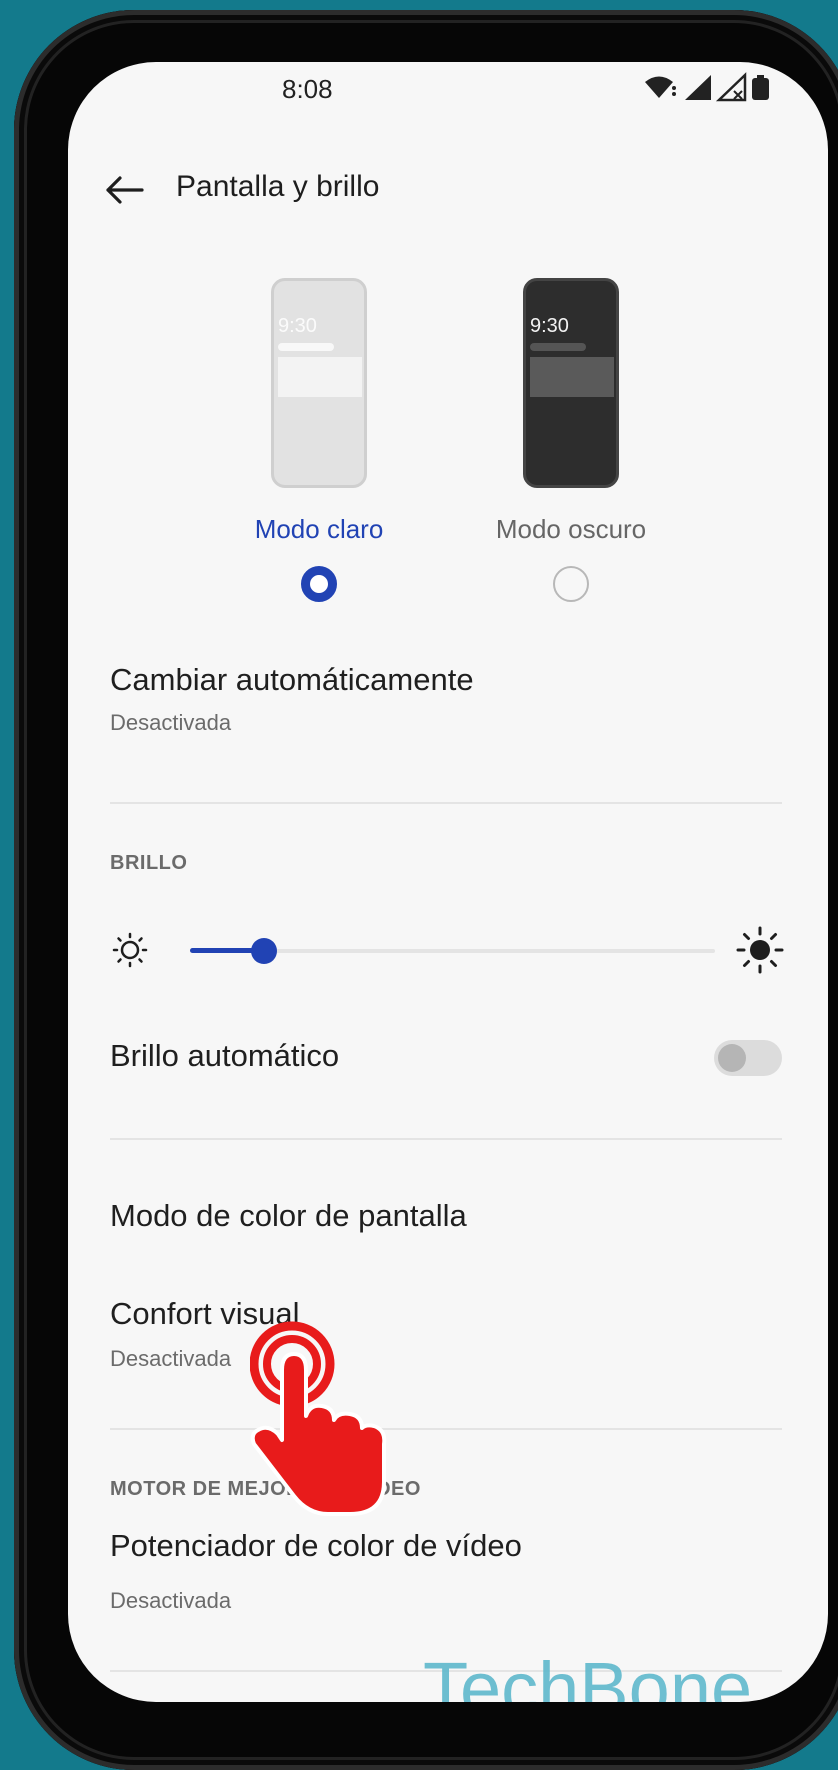  Describe the element at coordinates (760, 950) in the screenshot. I see `brightness-high-icon` at that location.